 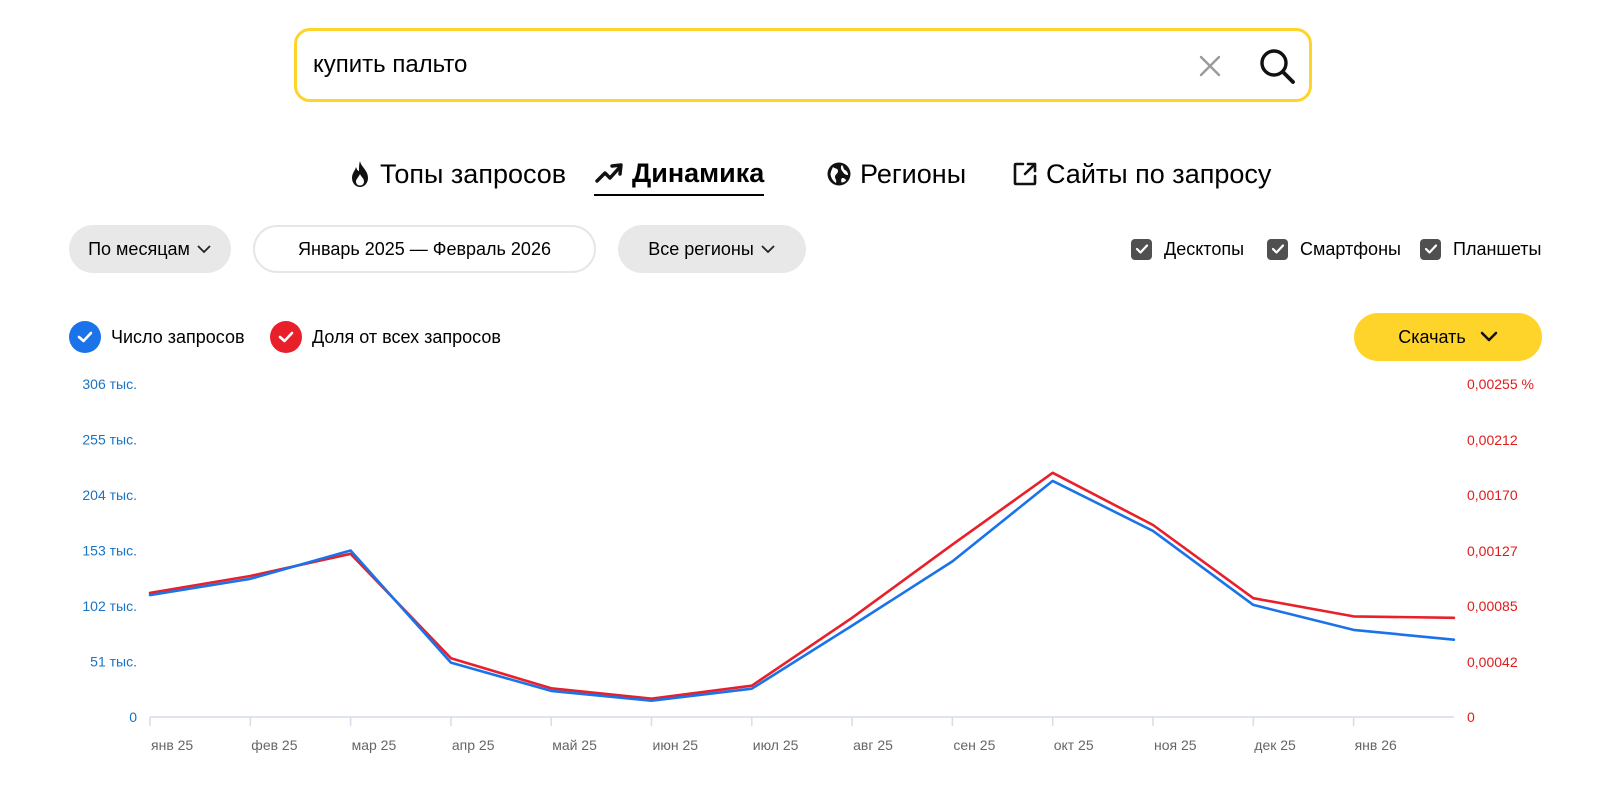 What do you see at coordinates (133, 717) in the screenshot?
I see `y-left-tick-label: 0` at bounding box center [133, 717].